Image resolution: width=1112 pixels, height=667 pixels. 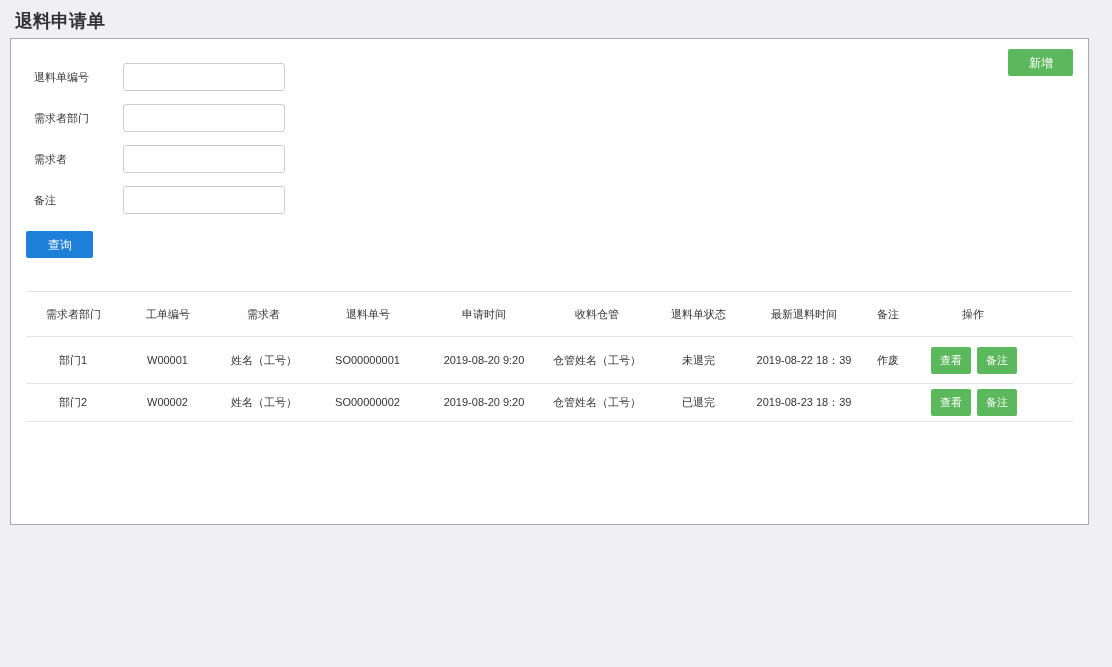 What do you see at coordinates (61, 118) in the screenshot?
I see `field-label: 需求者部门` at bounding box center [61, 118].